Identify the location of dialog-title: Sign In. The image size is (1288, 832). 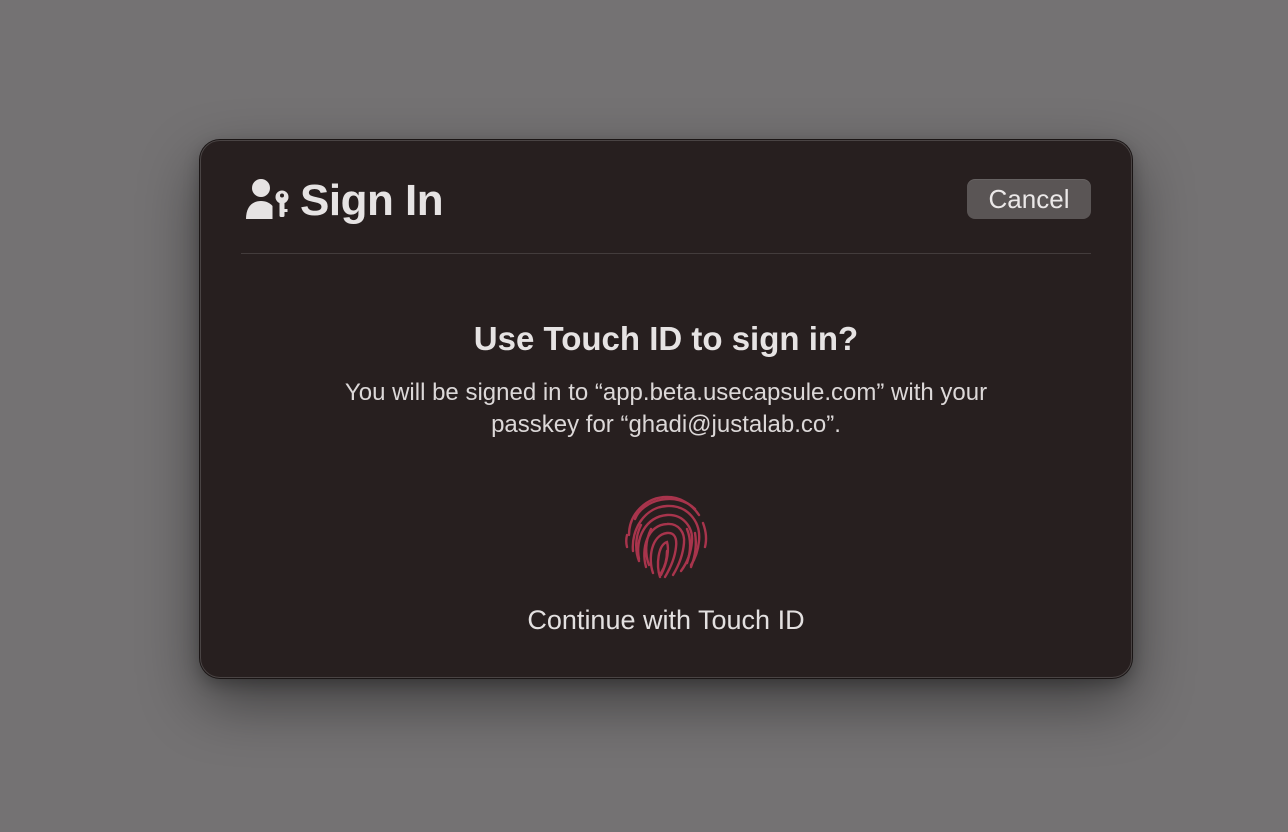
(372, 200).